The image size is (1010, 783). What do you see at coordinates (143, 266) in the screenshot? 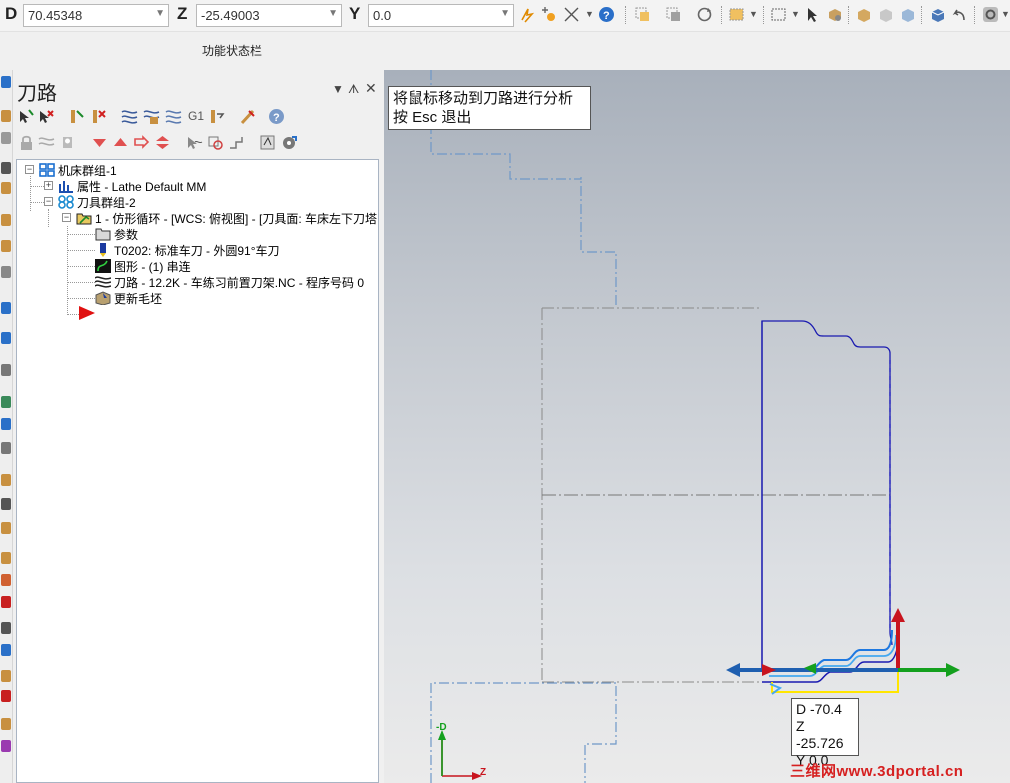
I see `tree-item-geometry: 图形 - (1) 串连` at bounding box center [143, 266].